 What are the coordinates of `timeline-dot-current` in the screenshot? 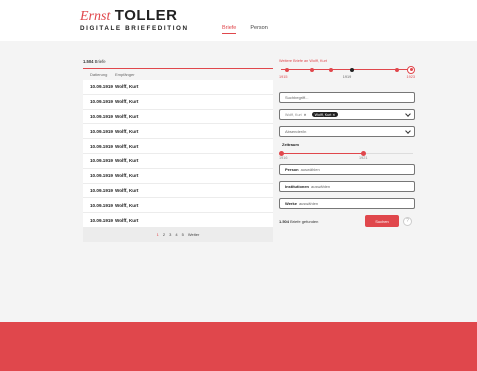 It's located at (352, 69).